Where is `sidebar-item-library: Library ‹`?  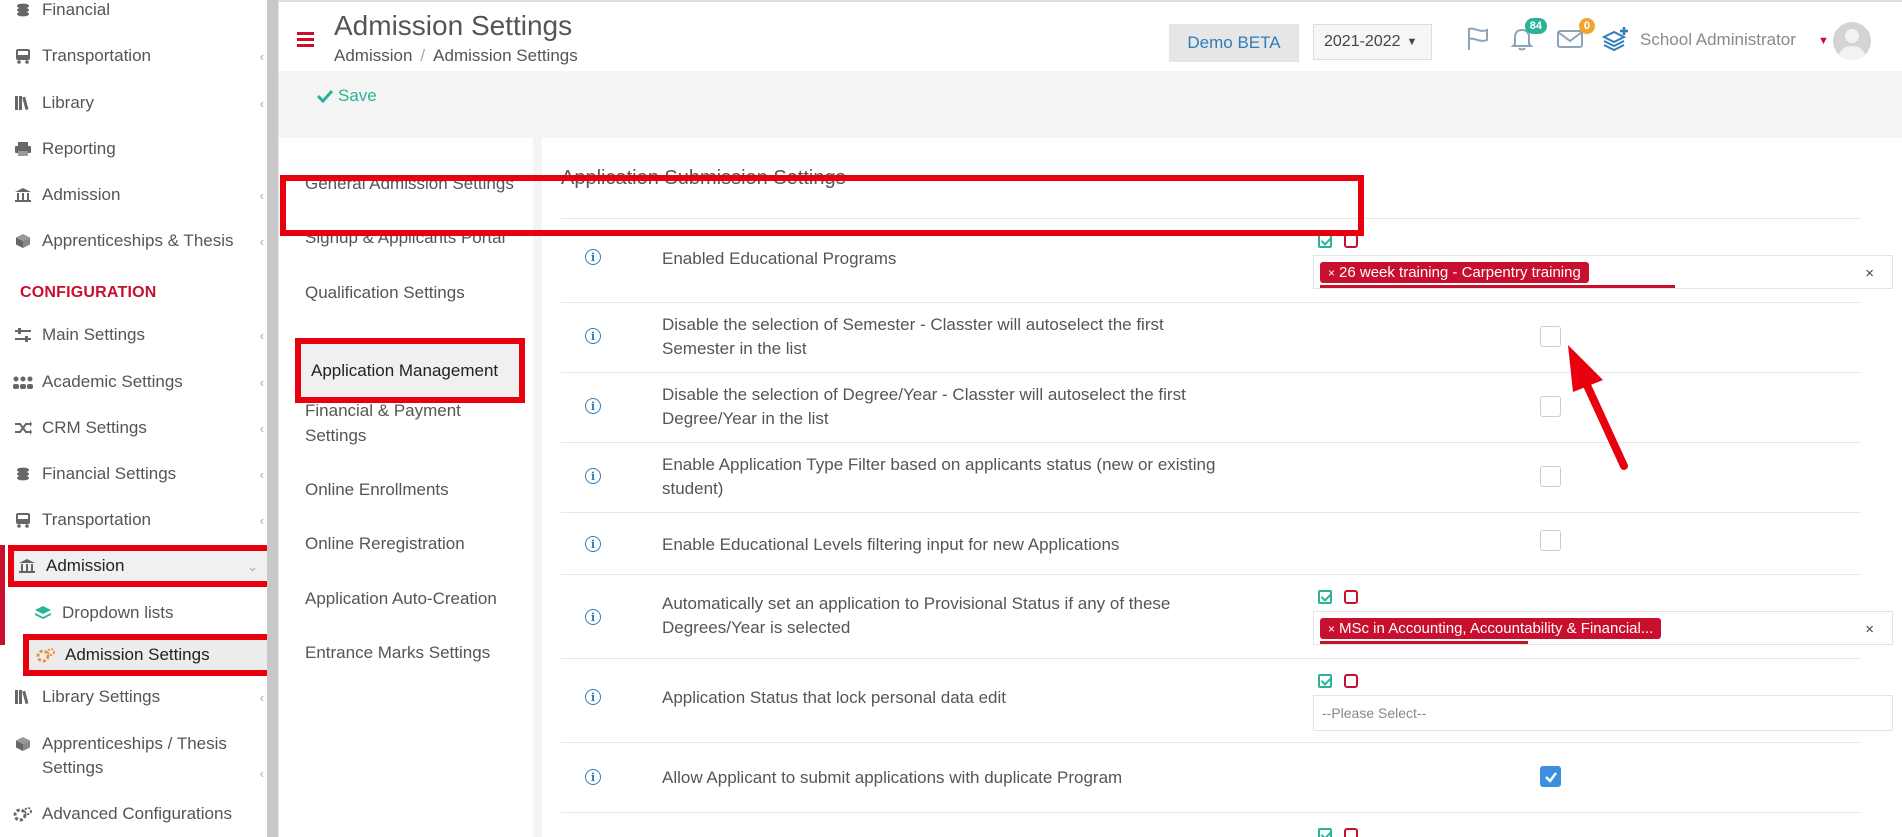 sidebar-item-library: Library ‹ is located at coordinates (139, 103).